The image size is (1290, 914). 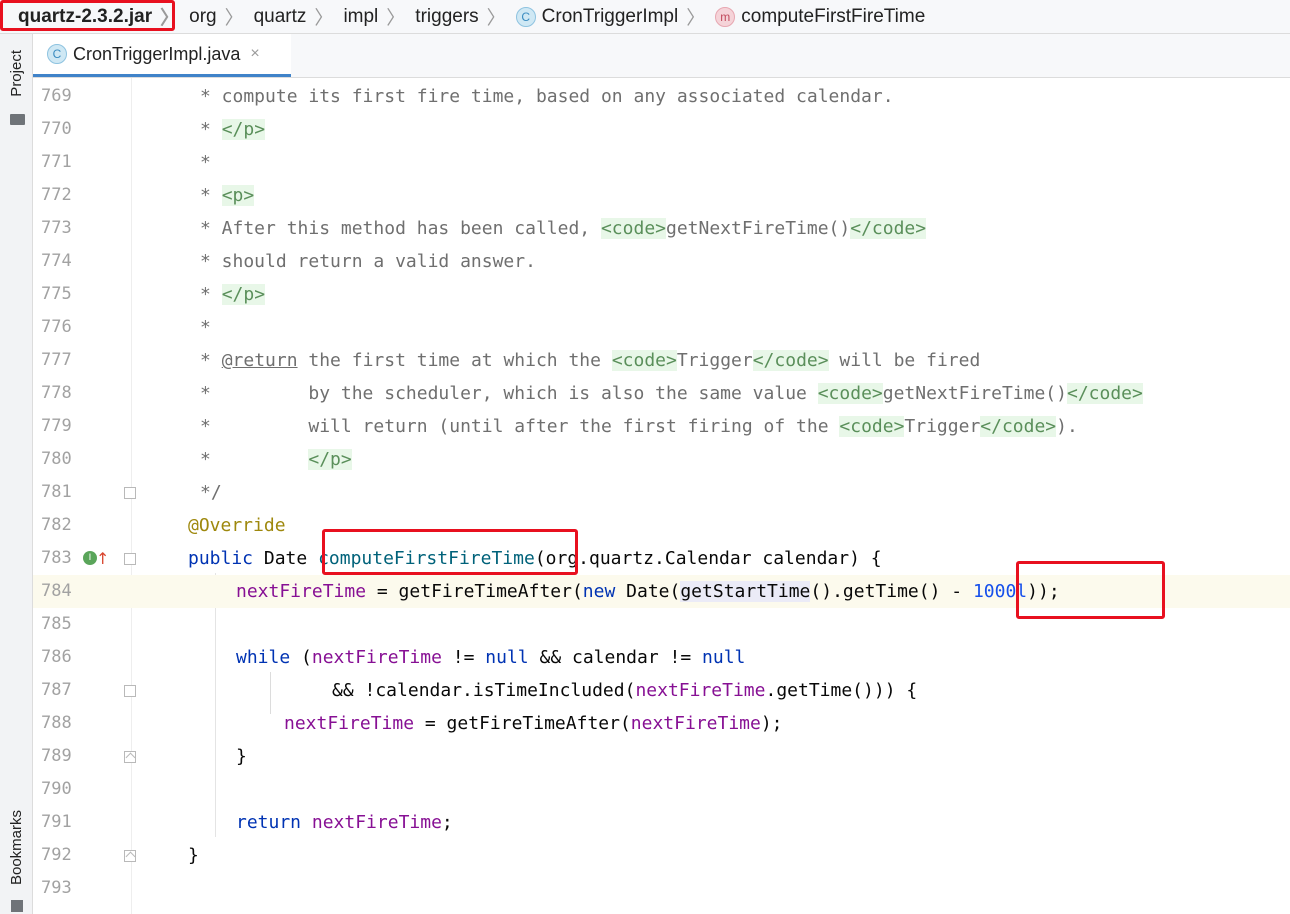 What do you see at coordinates (56, 822) in the screenshot?
I see `line-number: 791` at bounding box center [56, 822].